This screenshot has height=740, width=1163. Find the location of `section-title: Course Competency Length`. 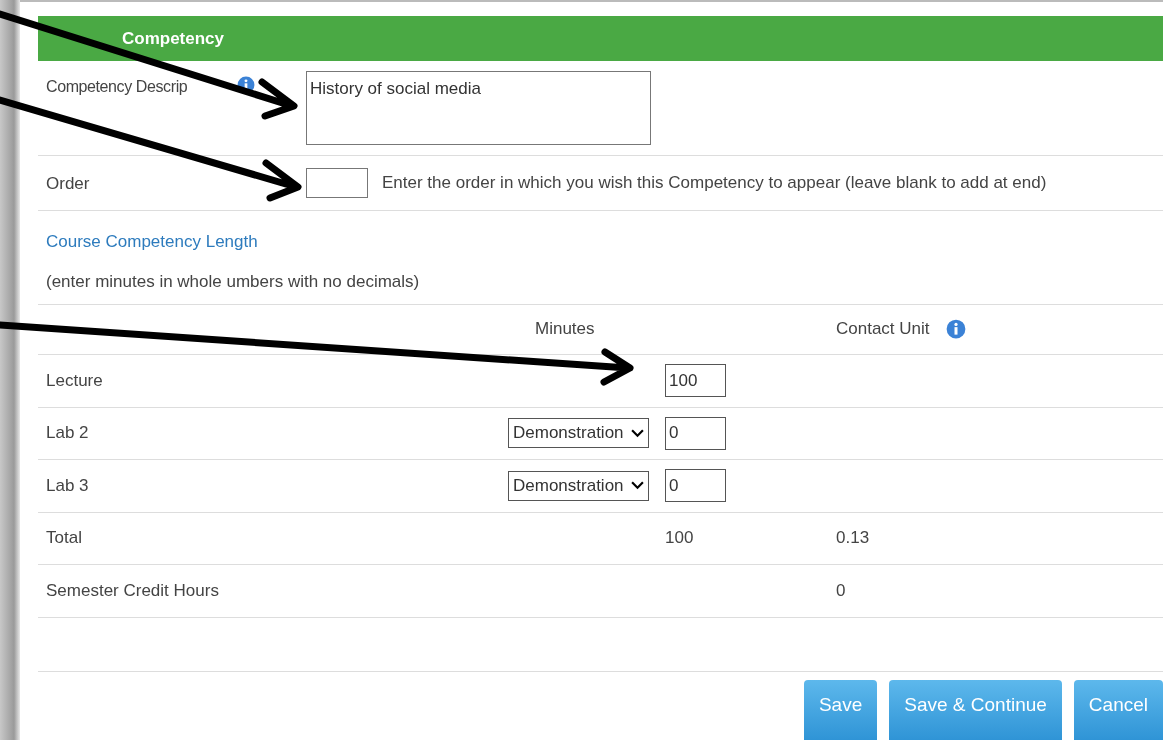

section-title: Course Competency Length is located at coordinates (152, 241).